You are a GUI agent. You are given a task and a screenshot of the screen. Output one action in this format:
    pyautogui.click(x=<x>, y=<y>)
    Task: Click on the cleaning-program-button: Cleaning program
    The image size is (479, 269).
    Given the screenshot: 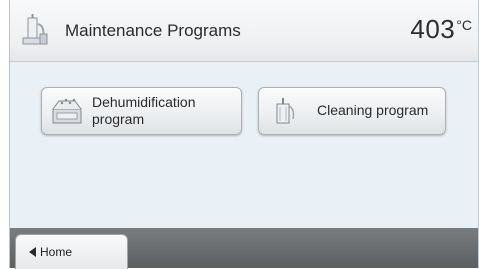 What is the action you would take?
    pyautogui.click(x=352, y=111)
    